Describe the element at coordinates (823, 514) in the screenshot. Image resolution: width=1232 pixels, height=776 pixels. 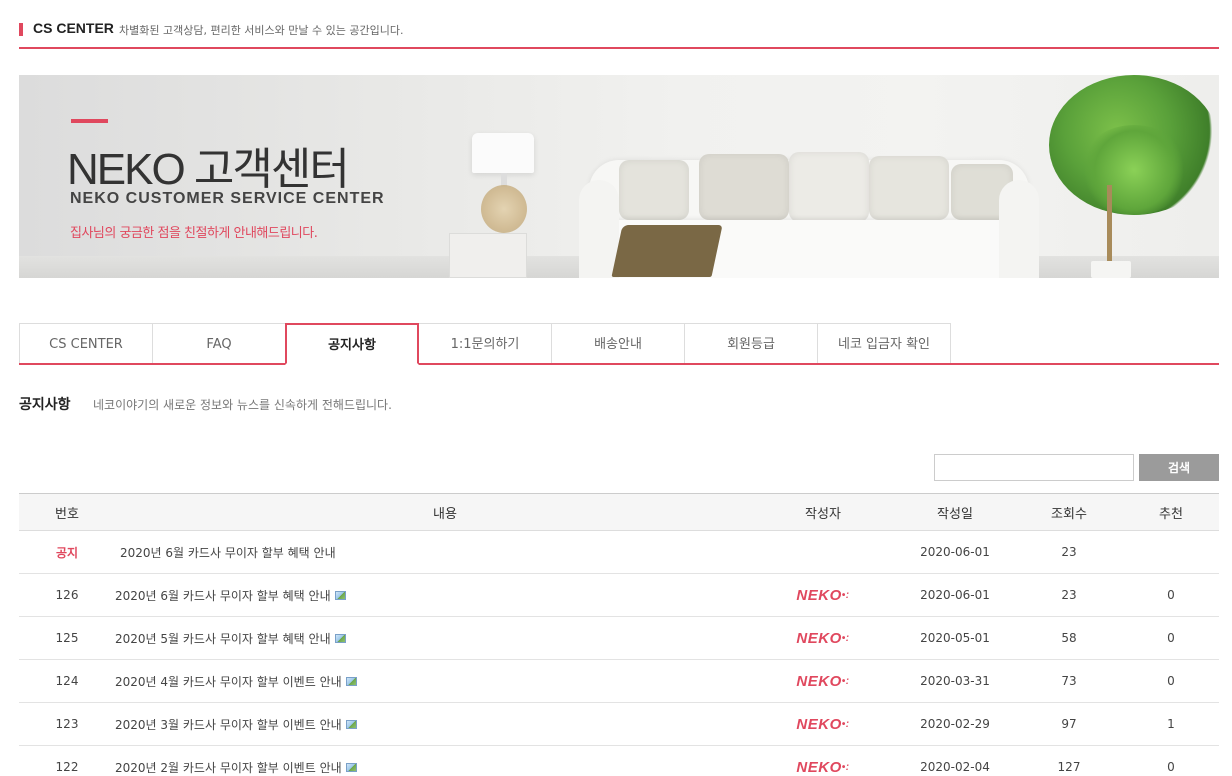
I see `column-author: 작성자` at that location.